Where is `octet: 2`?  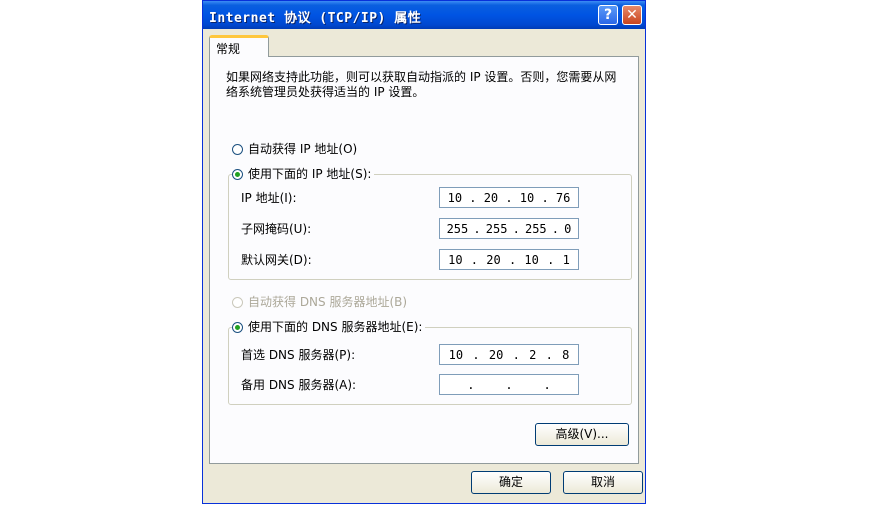
octet: 2 is located at coordinates (533, 354).